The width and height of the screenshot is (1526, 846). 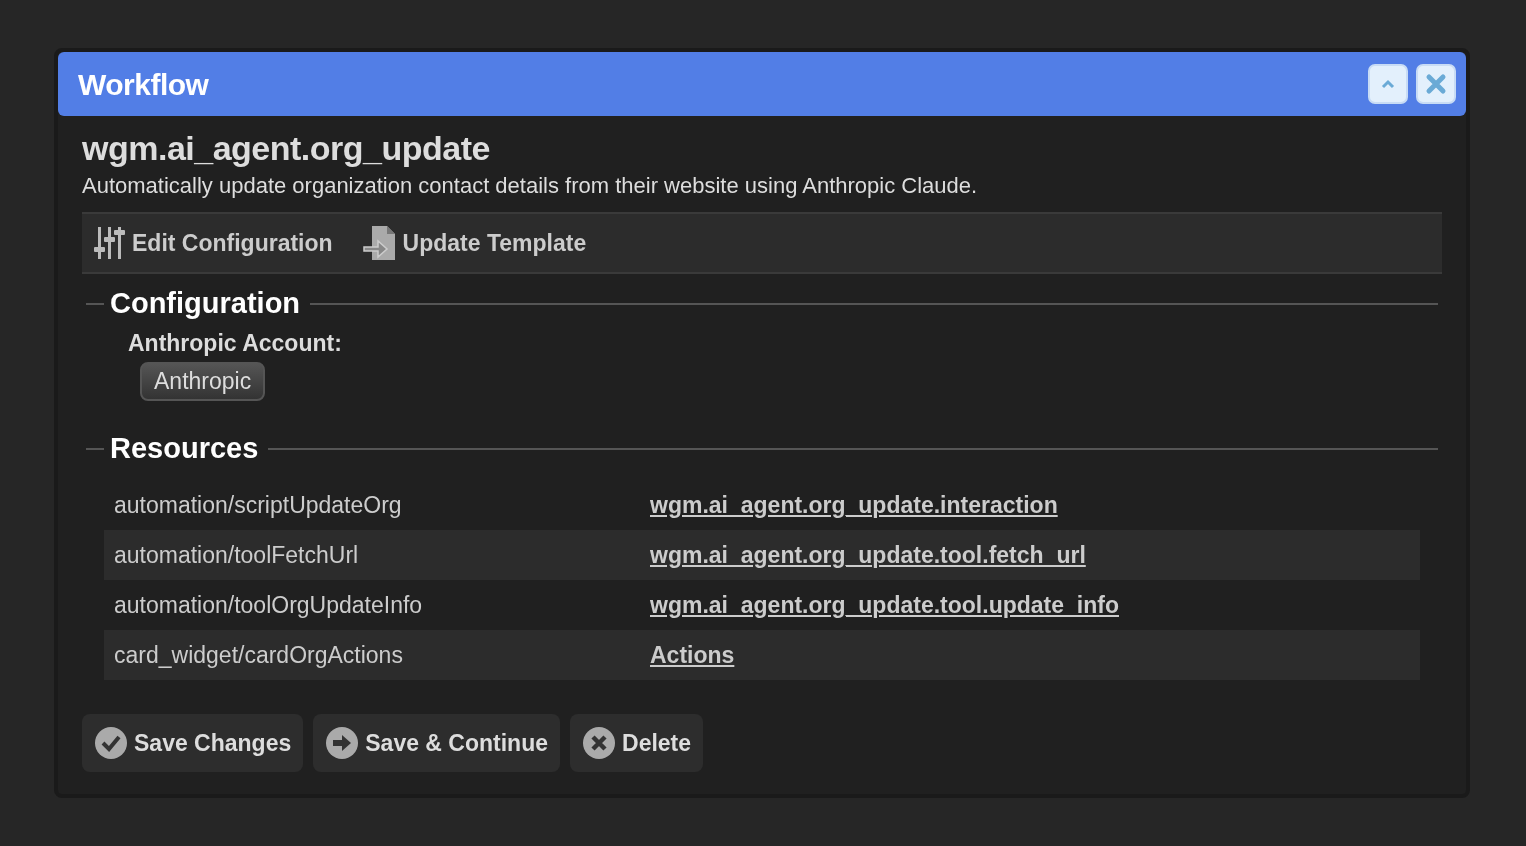 What do you see at coordinates (474, 243) in the screenshot?
I see `toolbar-button: Update Template` at bounding box center [474, 243].